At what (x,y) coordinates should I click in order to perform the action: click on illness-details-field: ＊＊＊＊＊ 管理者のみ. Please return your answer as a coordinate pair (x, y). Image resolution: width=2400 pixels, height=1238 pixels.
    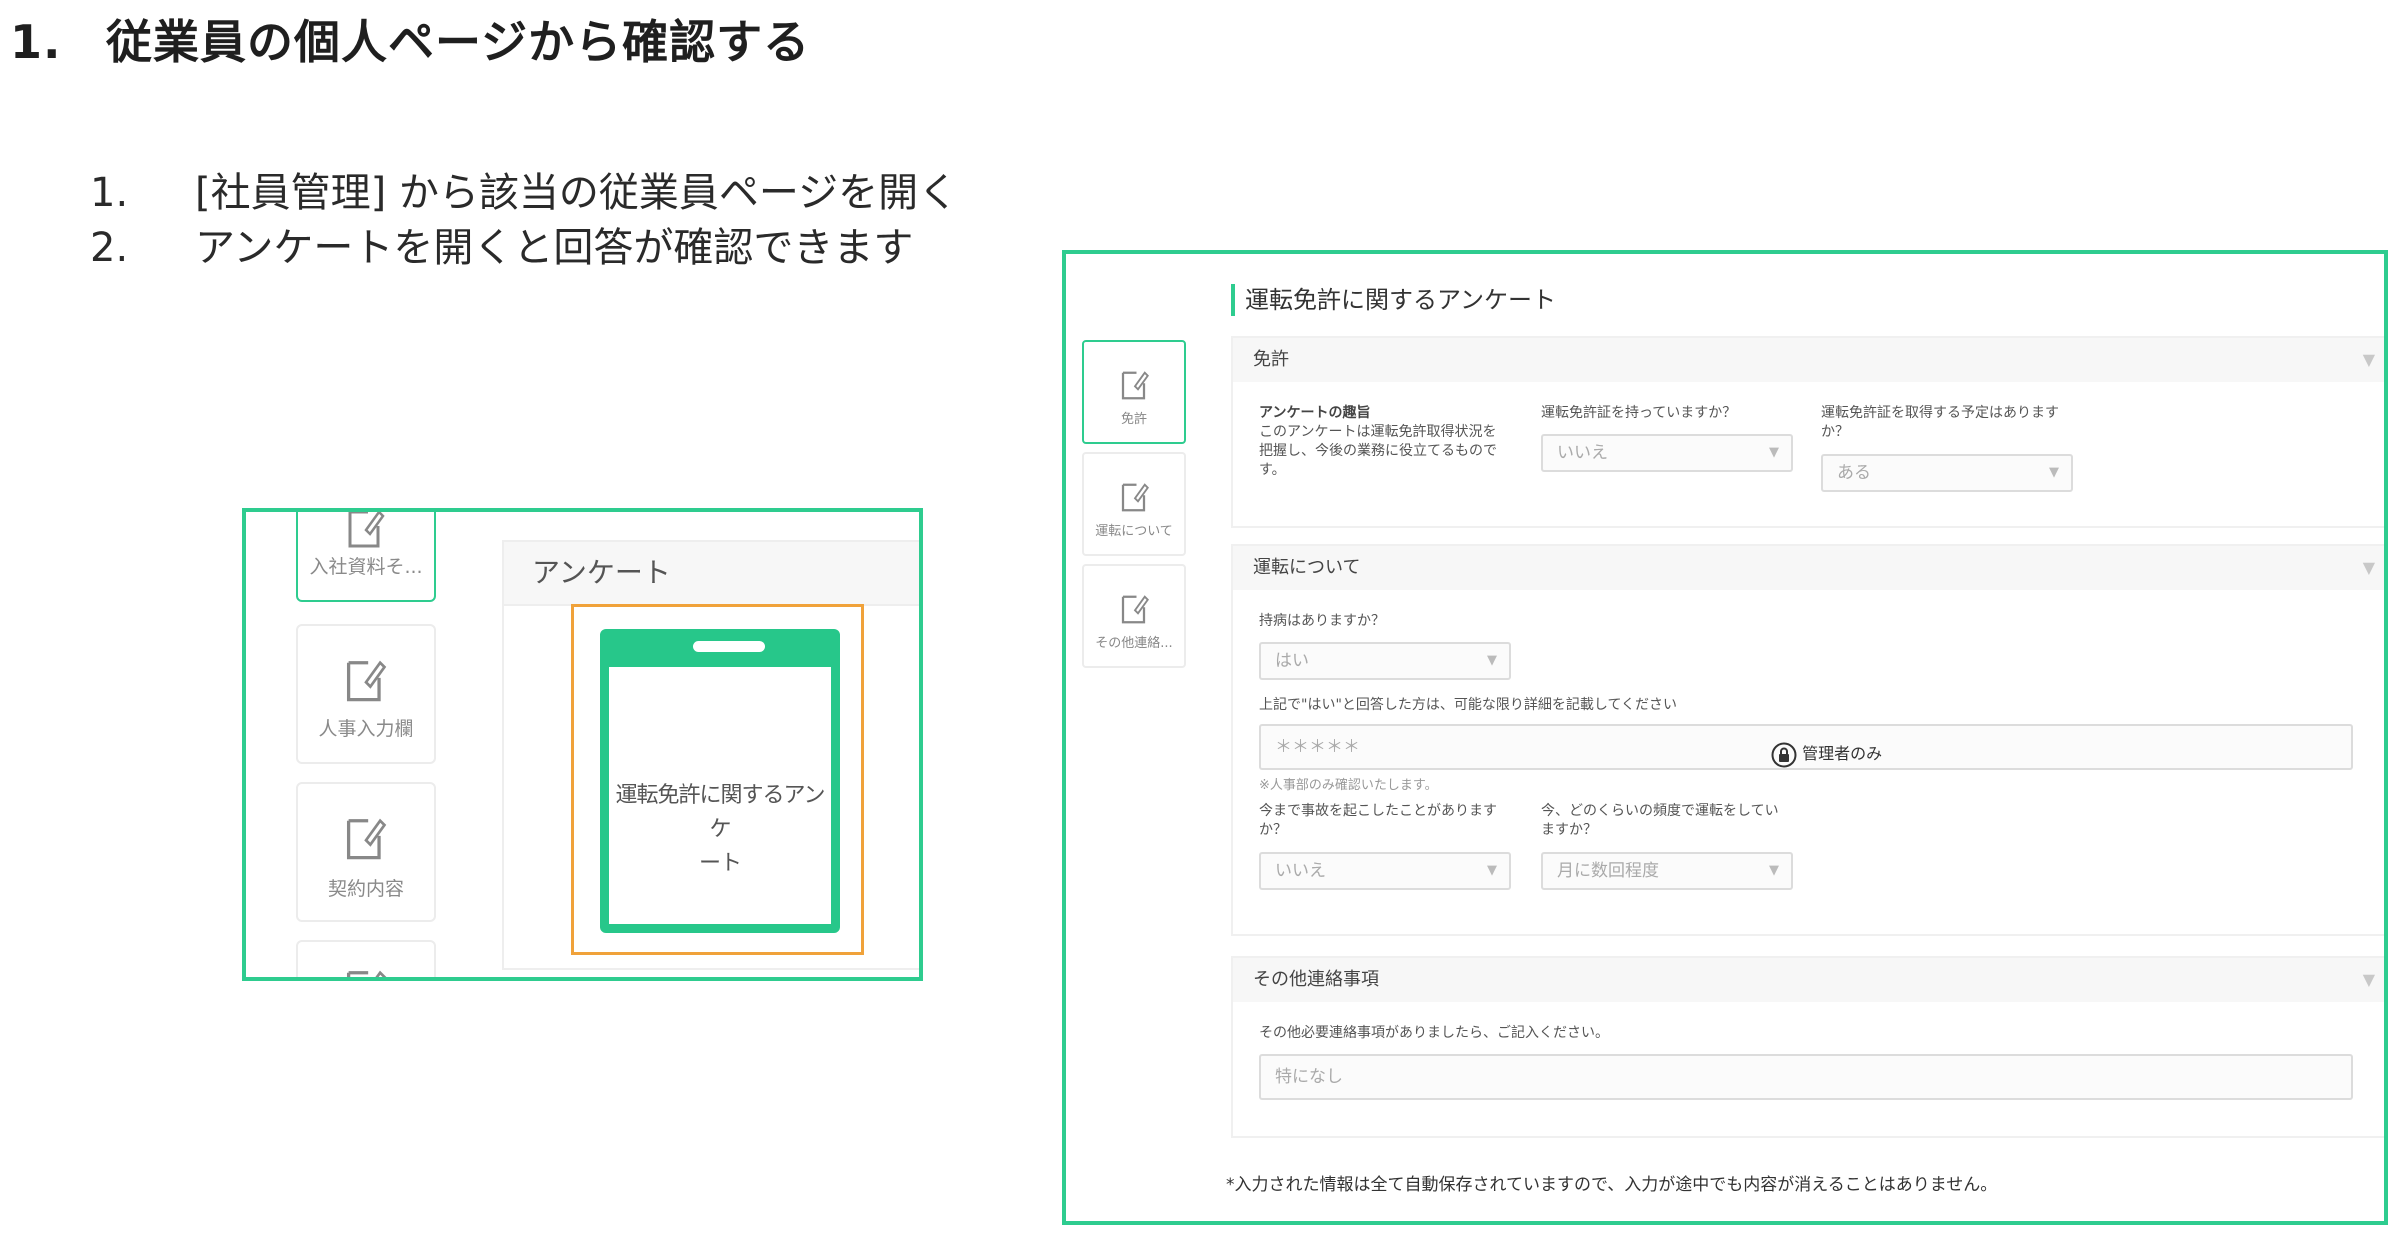
    Looking at the image, I should click on (1806, 747).